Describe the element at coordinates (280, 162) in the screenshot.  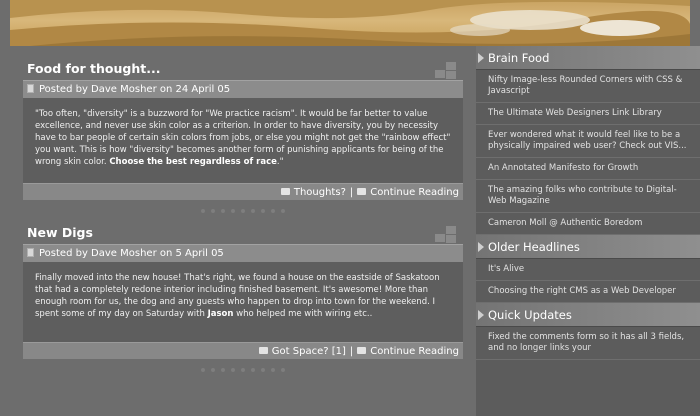
I see `post-body-end: ."` at that location.